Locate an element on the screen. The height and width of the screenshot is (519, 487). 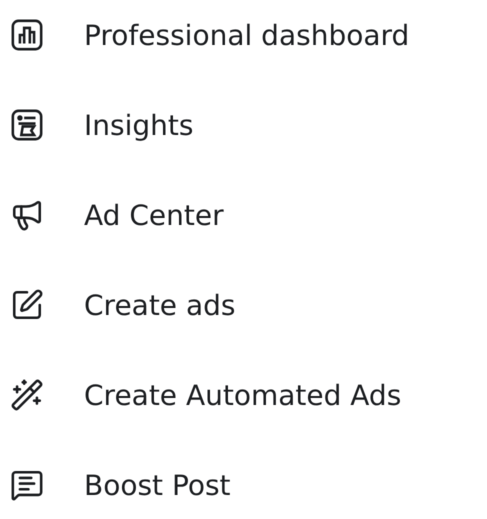
list-flag-icon is located at coordinates (27, 125).